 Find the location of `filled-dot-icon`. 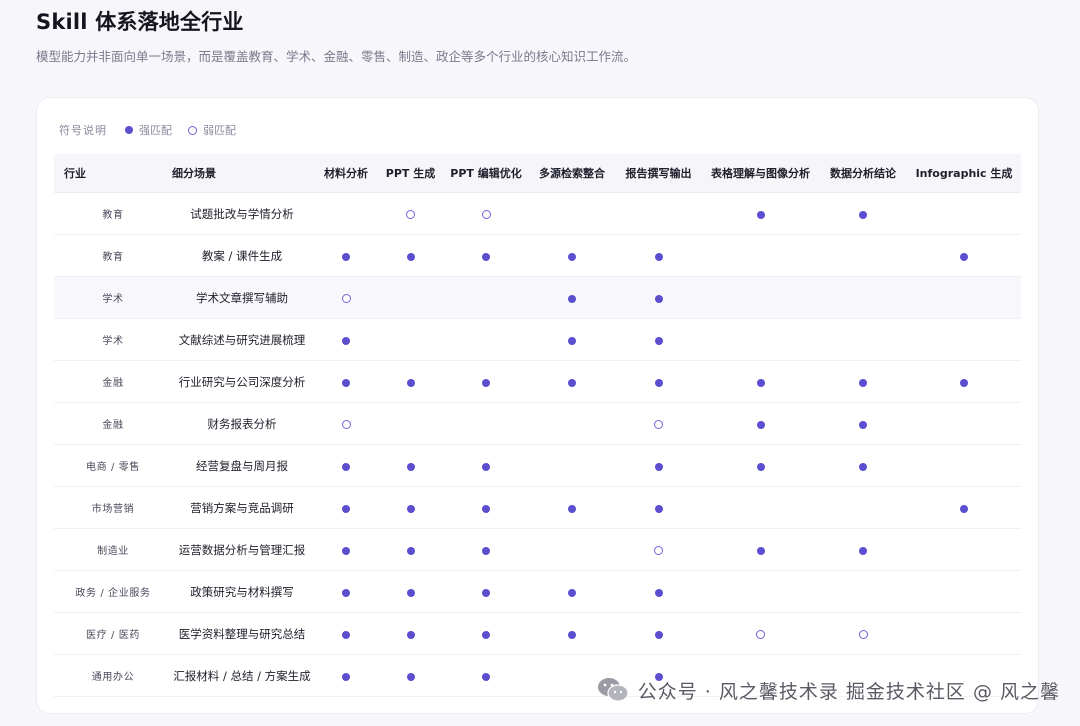

filled-dot-icon is located at coordinates (129, 130).